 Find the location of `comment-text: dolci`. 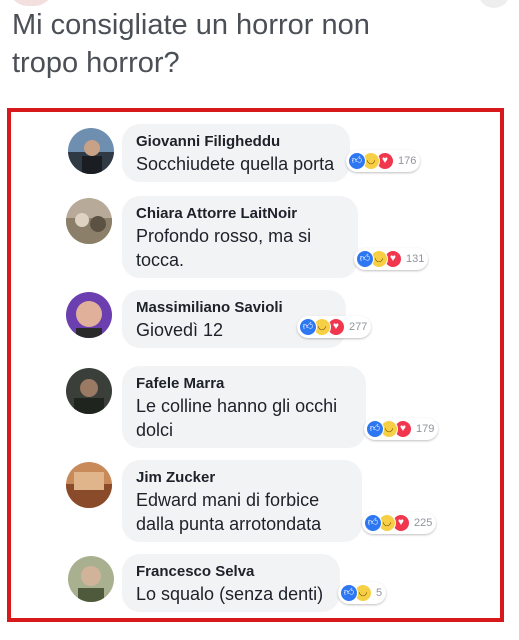

comment-text: dolci is located at coordinates (155, 430).